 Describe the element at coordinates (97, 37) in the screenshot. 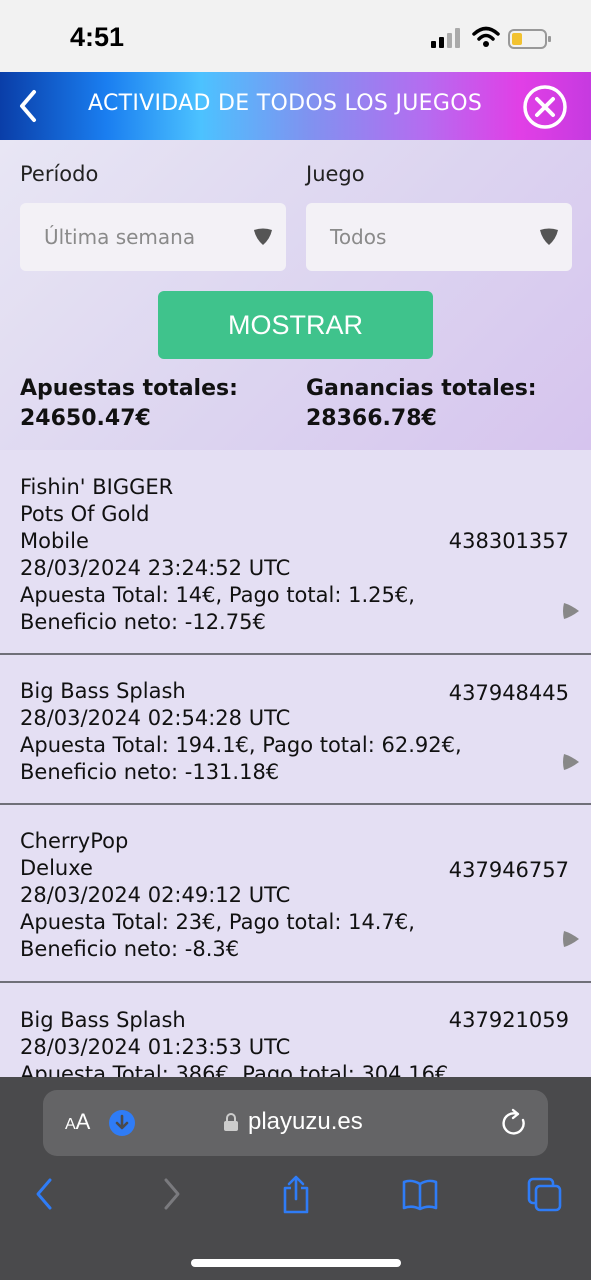

I see `status-time: 4:51` at that location.